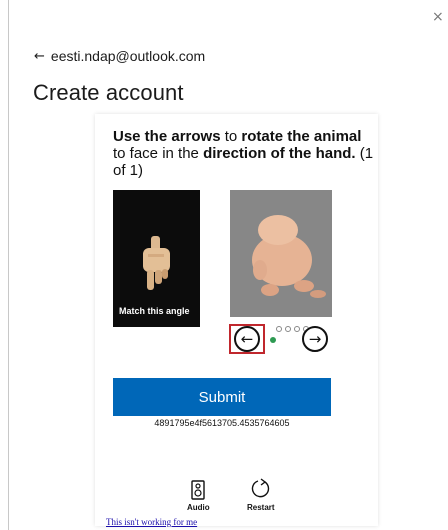 Image resolution: width=448 pixels, height=530 pixels. What do you see at coordinates (154, 311) in the screenshot?
I see `hand-caption: Match this angle` at bounding box center [154, 311].